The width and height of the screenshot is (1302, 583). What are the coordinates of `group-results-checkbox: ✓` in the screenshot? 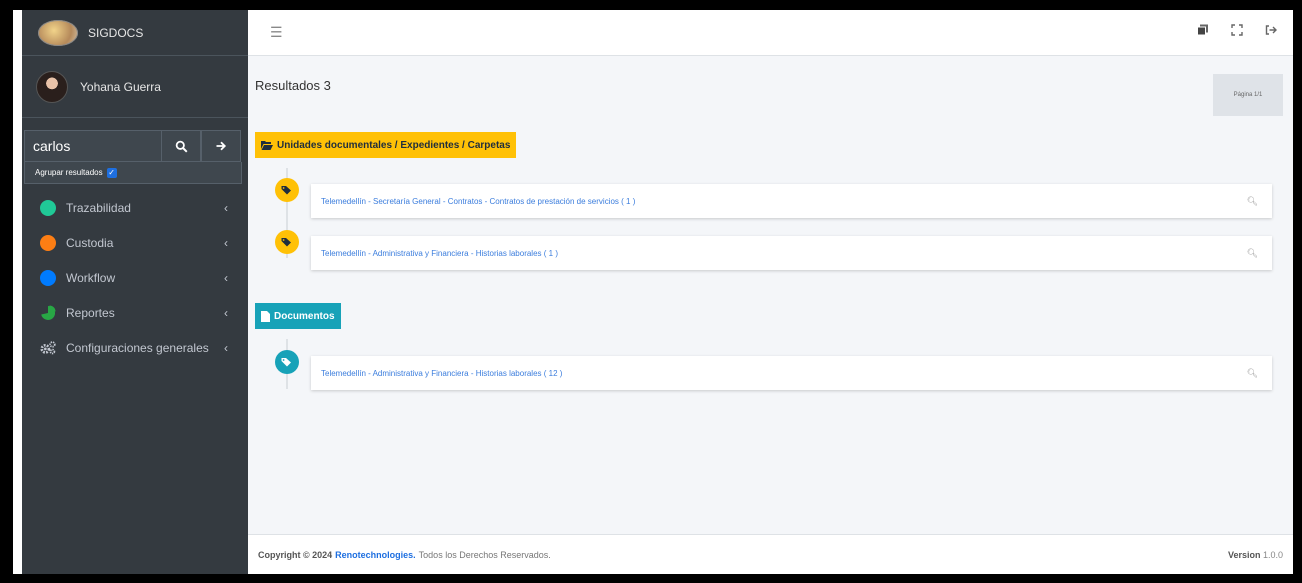 It's located at (111, 172).